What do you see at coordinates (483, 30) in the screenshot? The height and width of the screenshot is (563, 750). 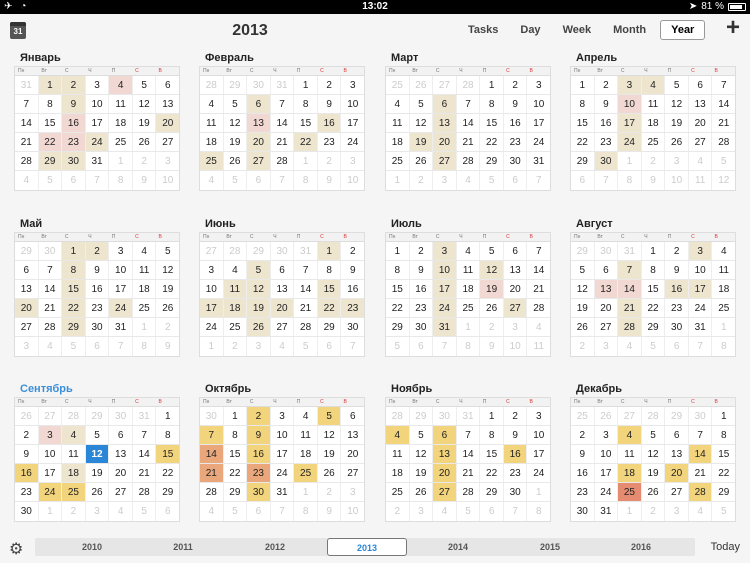 I see `tab-tasks: Tasks` at bounding box center [483, 30].